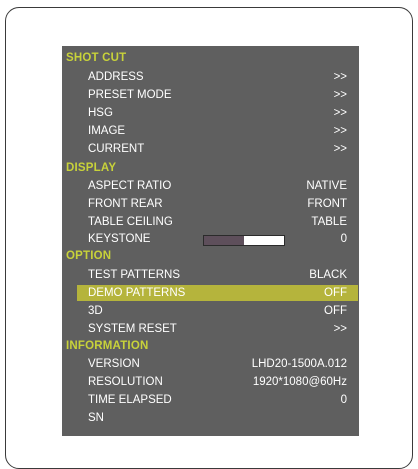 This screenshot has width=418, height=469. Describe the element at coordinates (328, 275) in the screenshot. I see `menu-item-value: BLACK` at that location.